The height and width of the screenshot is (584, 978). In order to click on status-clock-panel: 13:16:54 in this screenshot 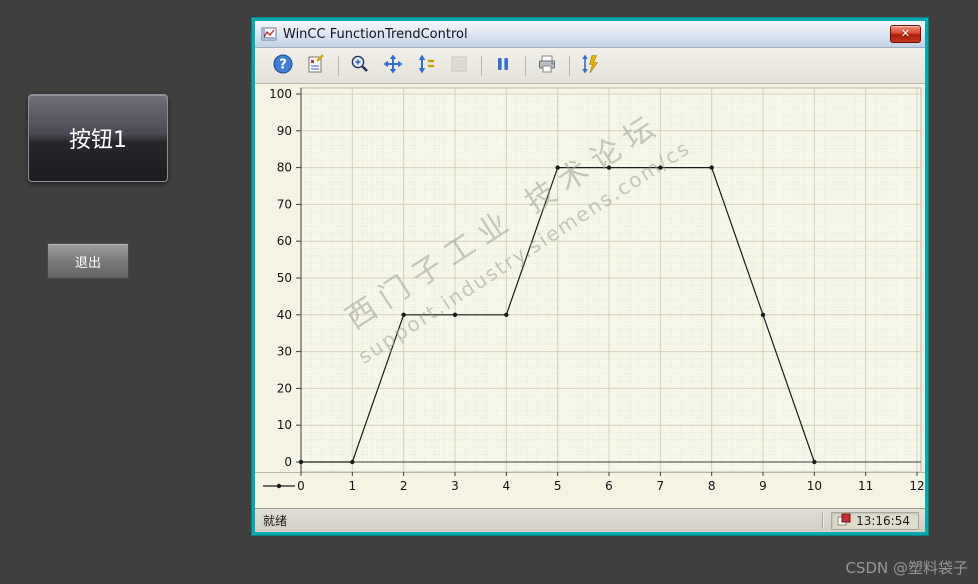, I will do `click(875, 520)`.